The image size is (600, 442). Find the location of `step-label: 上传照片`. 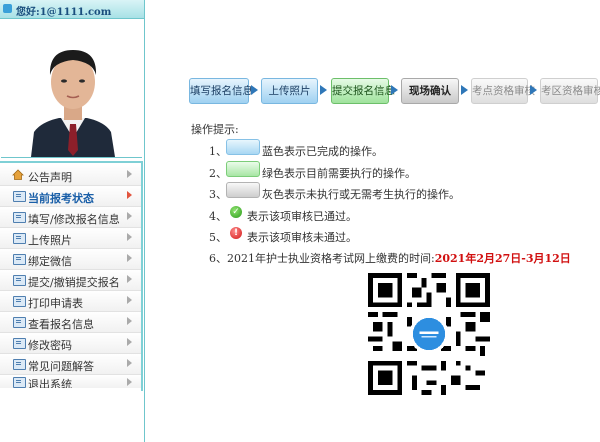

step-label: 上传照片 is located at coordinates (289, 91).